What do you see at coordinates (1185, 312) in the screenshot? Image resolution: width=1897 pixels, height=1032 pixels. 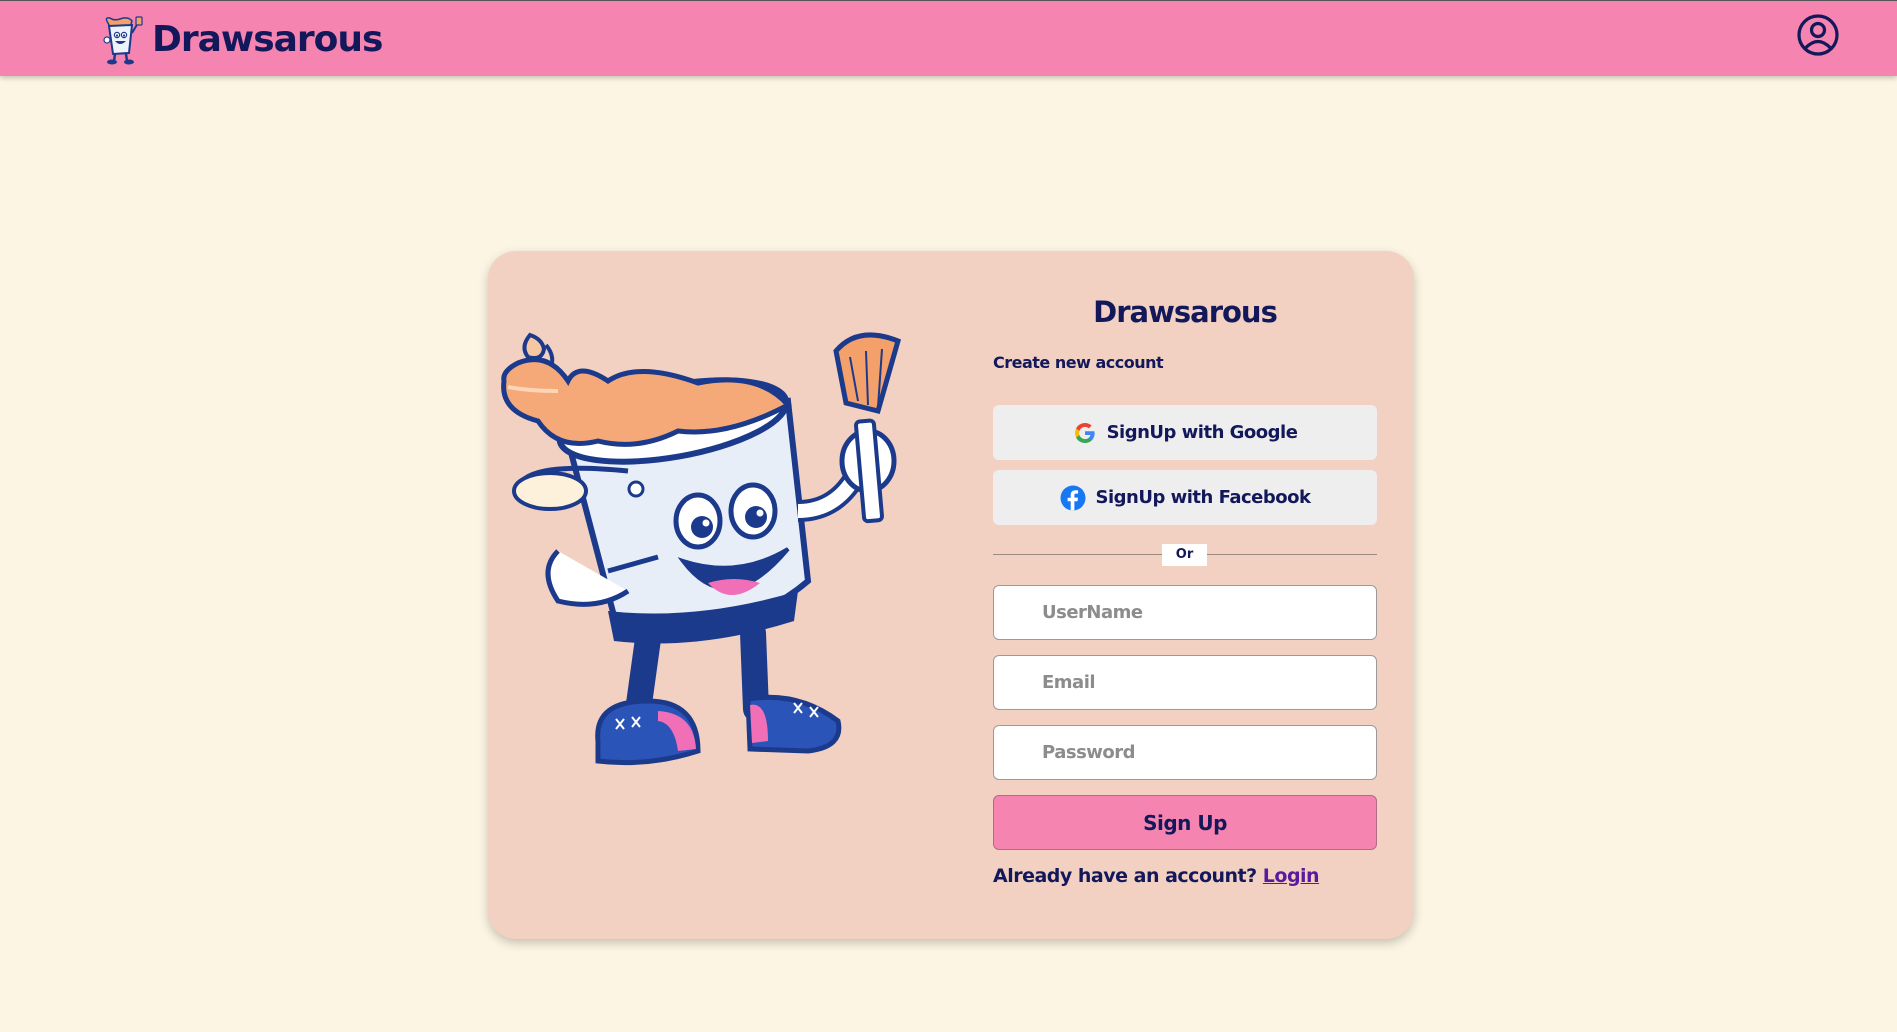 I see `form-title: Drawsarous` at bounding box center [1185, 312].